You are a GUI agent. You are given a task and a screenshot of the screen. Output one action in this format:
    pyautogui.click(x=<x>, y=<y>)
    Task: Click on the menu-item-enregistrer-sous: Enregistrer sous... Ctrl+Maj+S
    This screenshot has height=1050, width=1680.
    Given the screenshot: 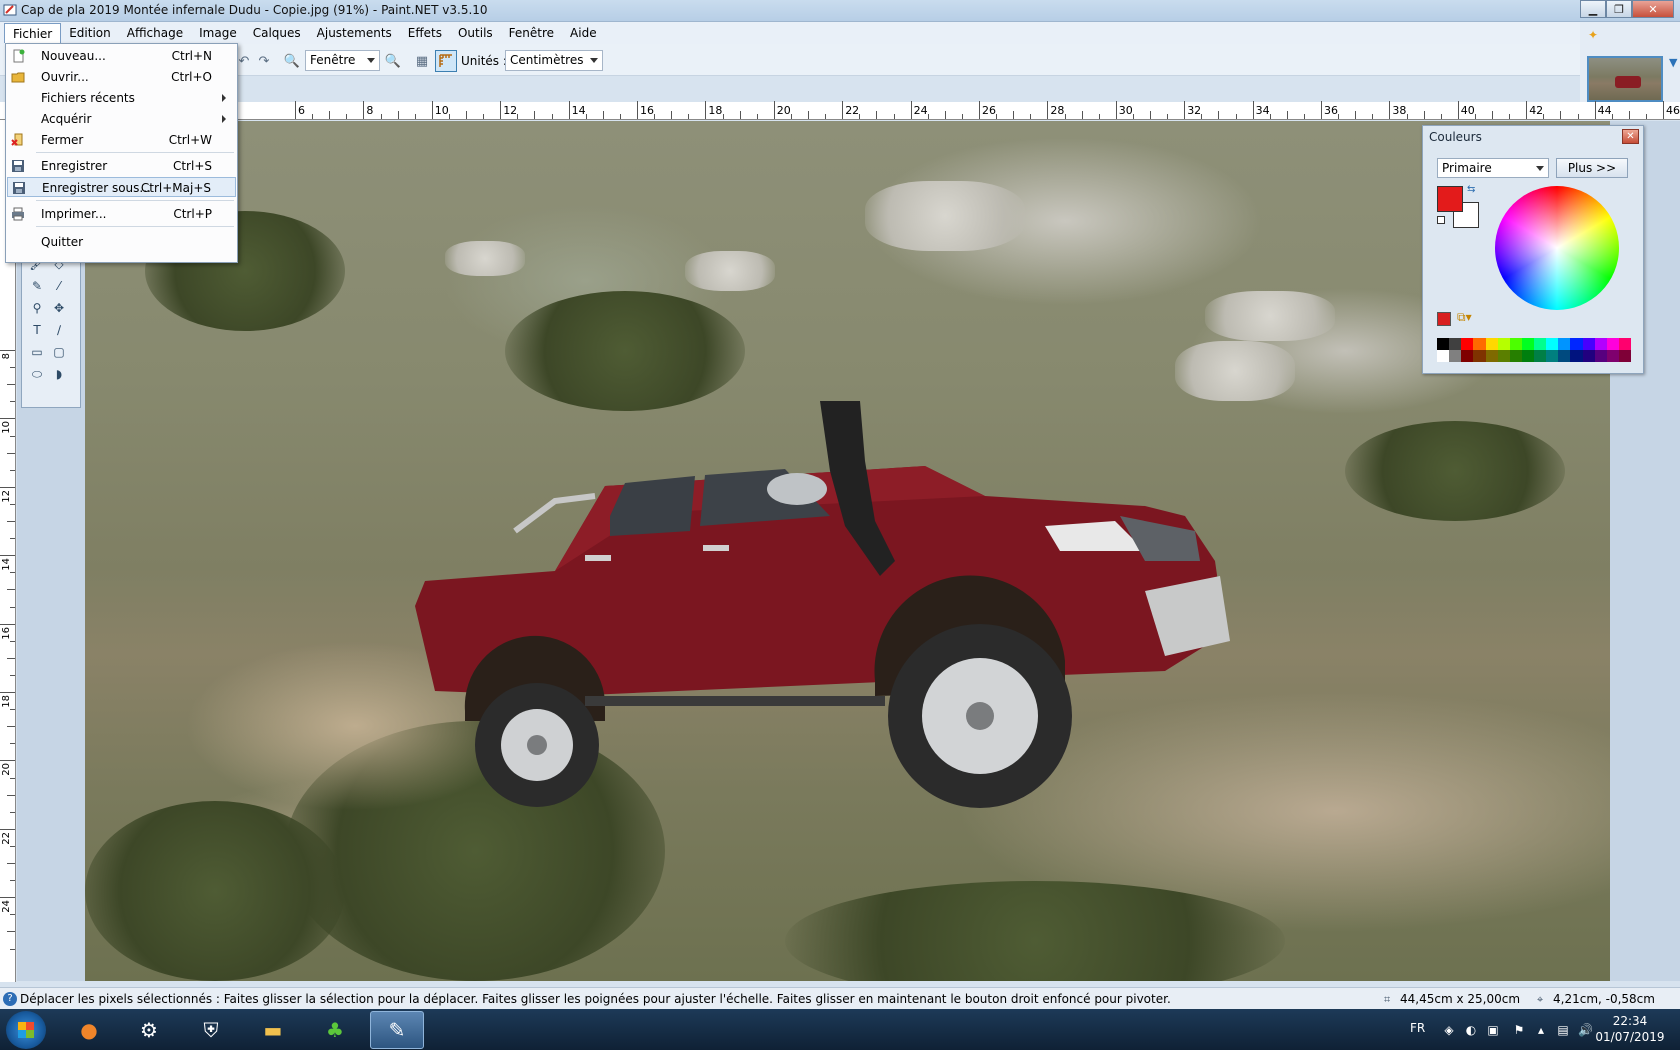 What is the action you would take?
    pyautogui.click(x=121, y=187)
    